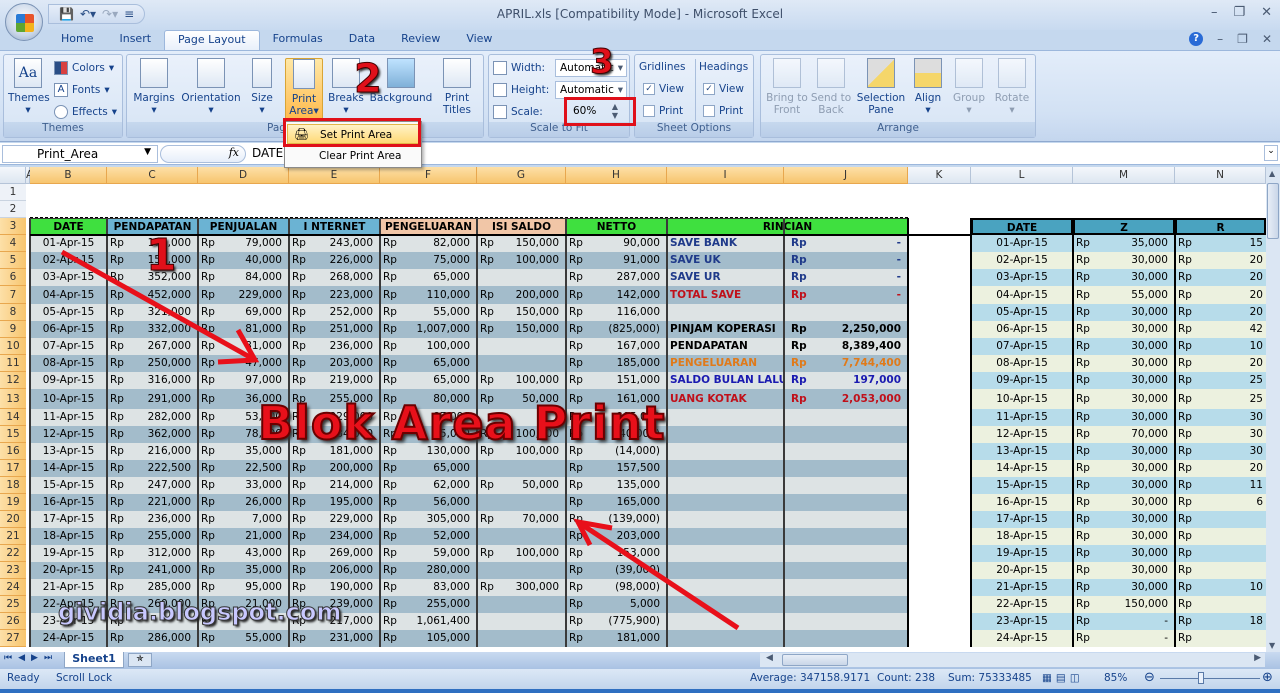 This screenshot has width=1280, height=693. Describe the element at coordinates (13, 209) in the screenshot. I see `row-header-2: 2` at that location.